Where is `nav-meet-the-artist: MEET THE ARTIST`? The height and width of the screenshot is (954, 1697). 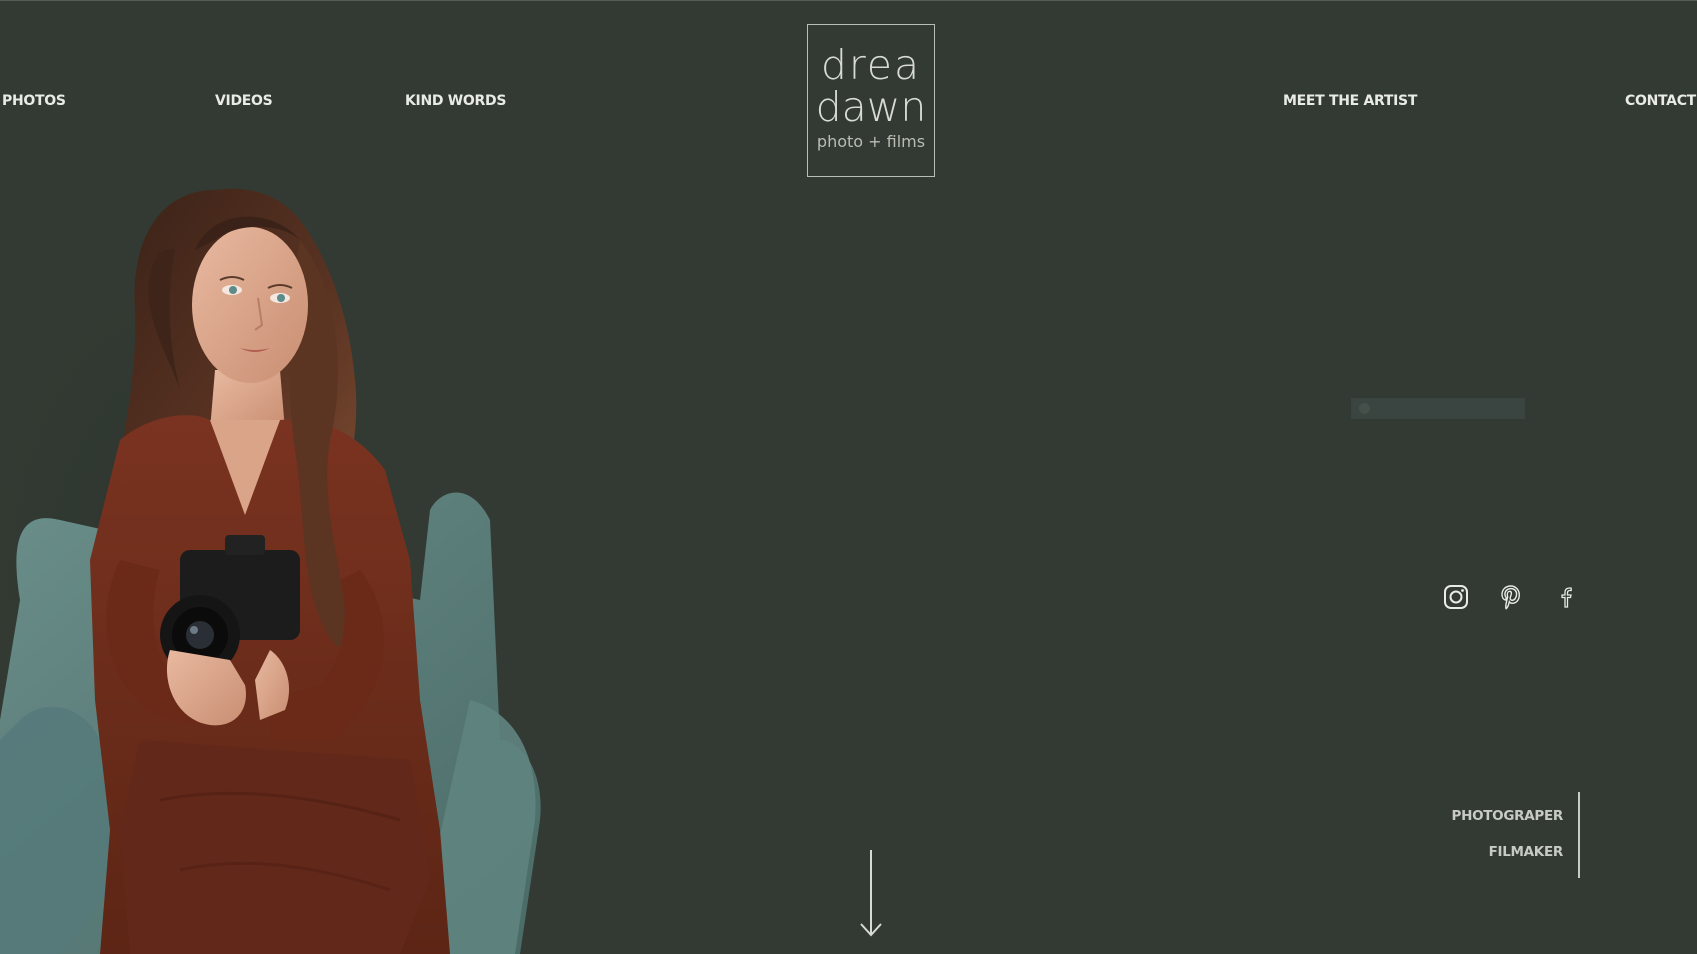
nav-meet-the-artist: MEET THE ARTIST is located at coordinates (1350, 101).